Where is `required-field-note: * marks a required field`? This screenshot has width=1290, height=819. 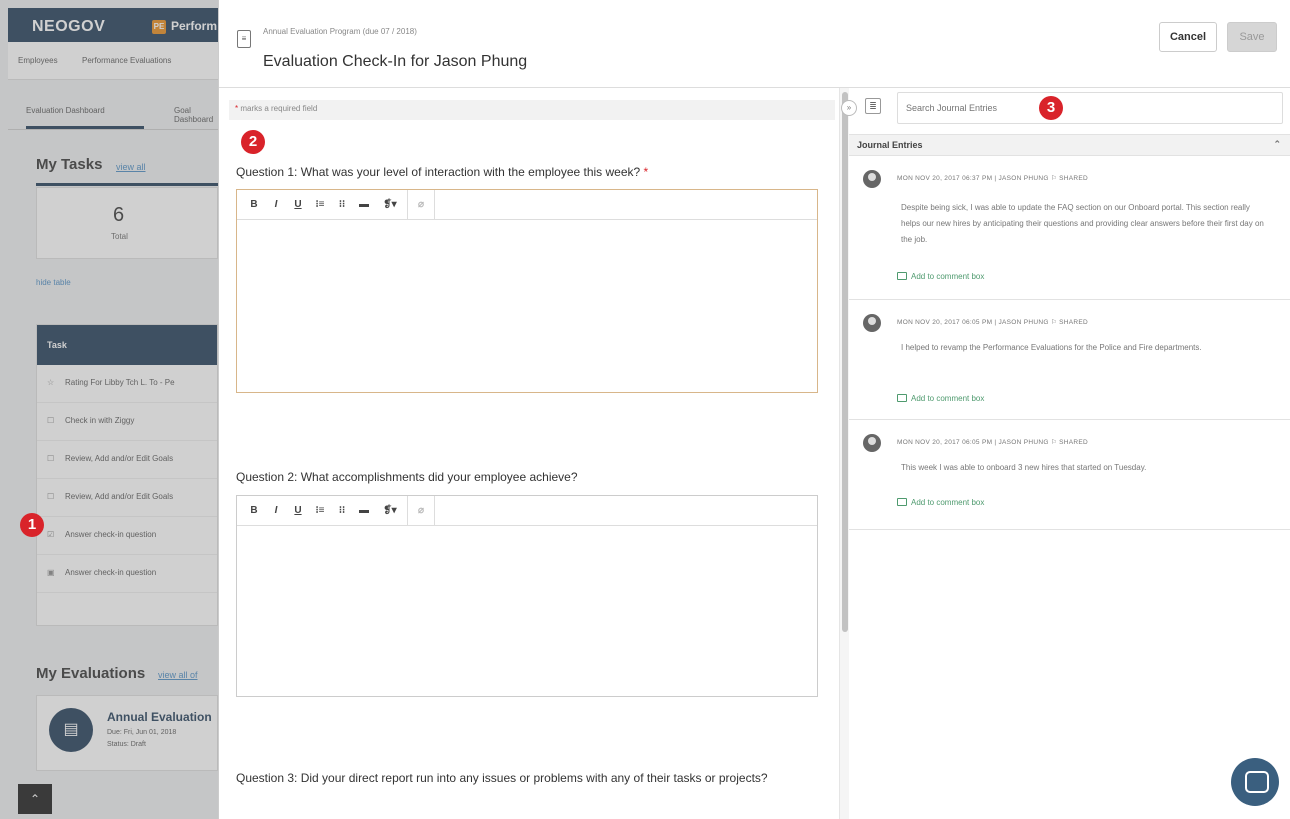 required-field-note: * marks a required field is located at coordinates (532, 110).